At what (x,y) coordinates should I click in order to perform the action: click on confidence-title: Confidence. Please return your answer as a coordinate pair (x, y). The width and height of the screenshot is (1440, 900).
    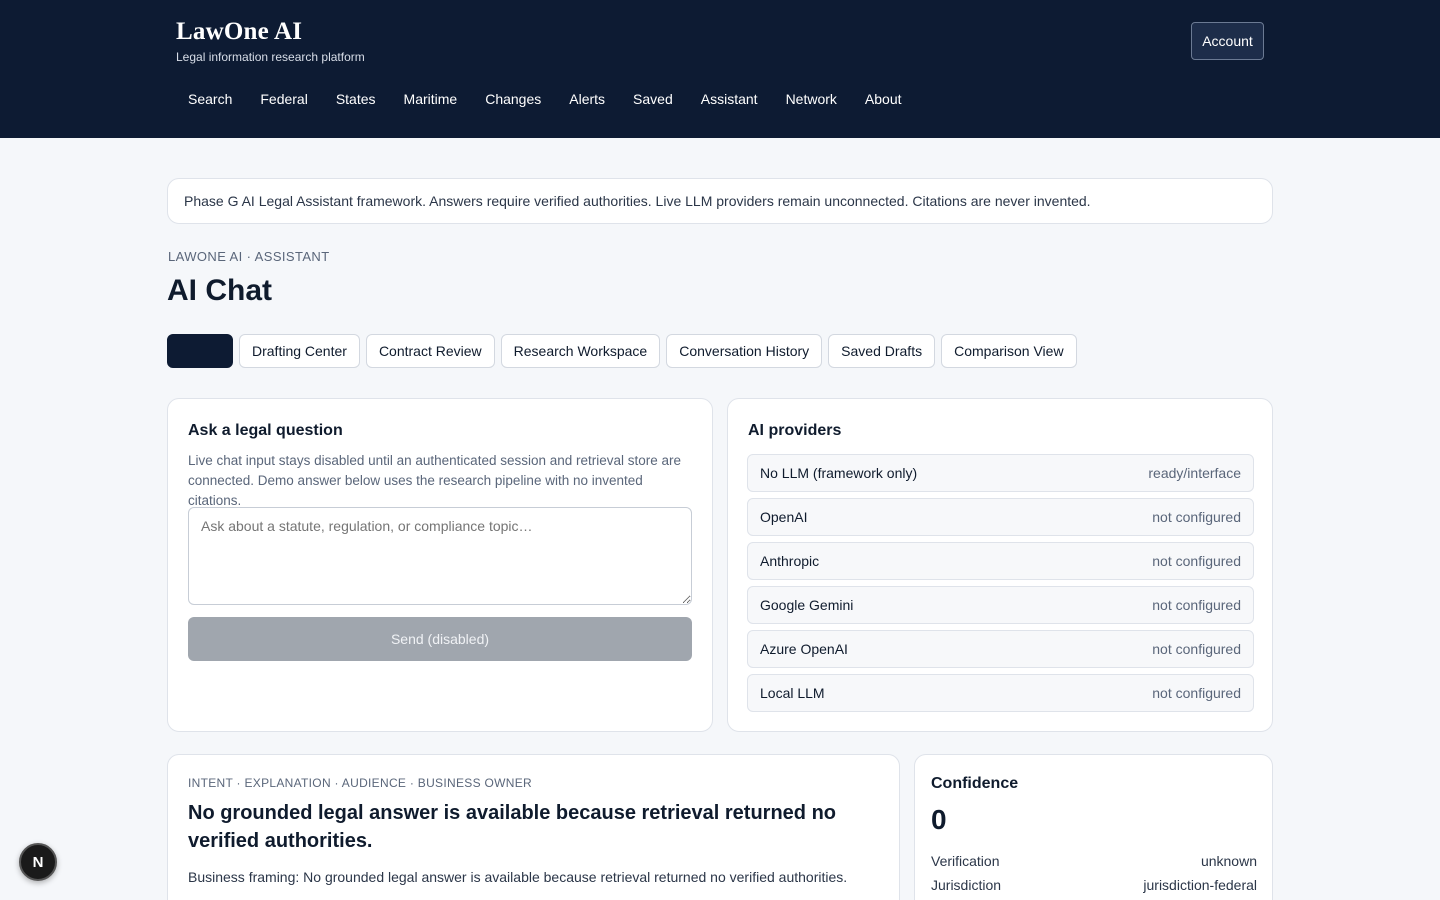
    Looking at the image, I should click on (975, 783).